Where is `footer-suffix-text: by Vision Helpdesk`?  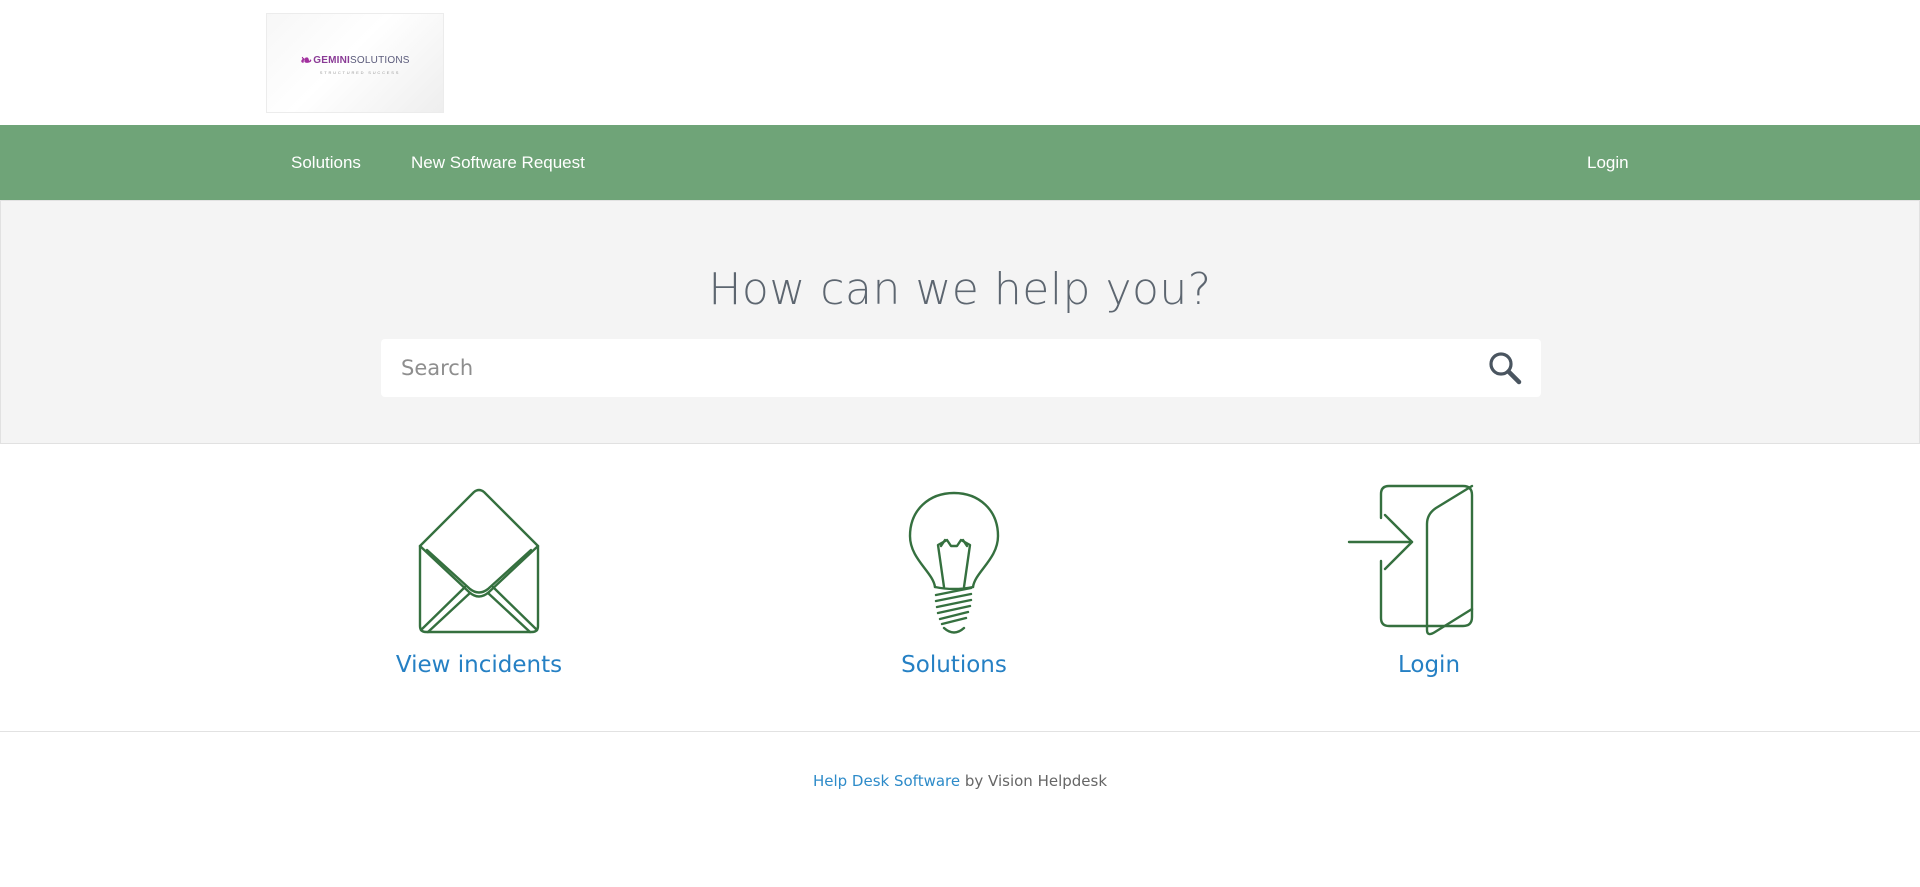
footer-suffix-text: by Vision Helpdesk is located at coordinates (1034, 781).